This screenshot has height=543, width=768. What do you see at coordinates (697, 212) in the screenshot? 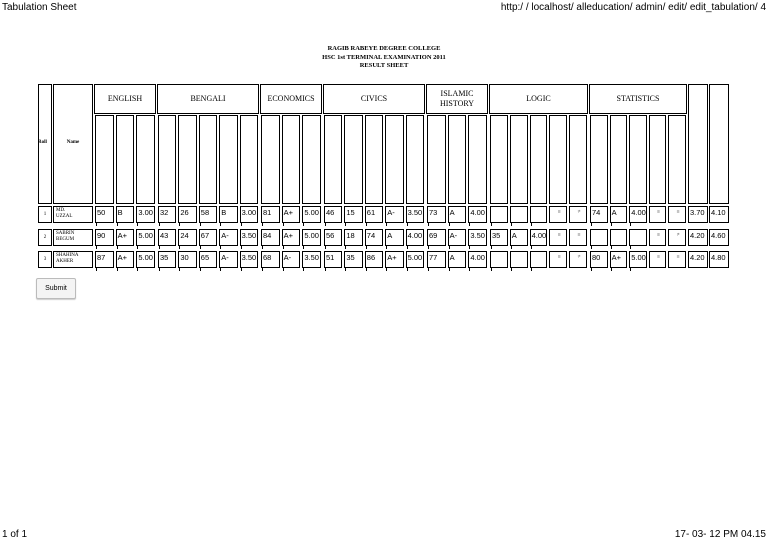
I see `total-value: 3.70` at bounding box center [697, 212].